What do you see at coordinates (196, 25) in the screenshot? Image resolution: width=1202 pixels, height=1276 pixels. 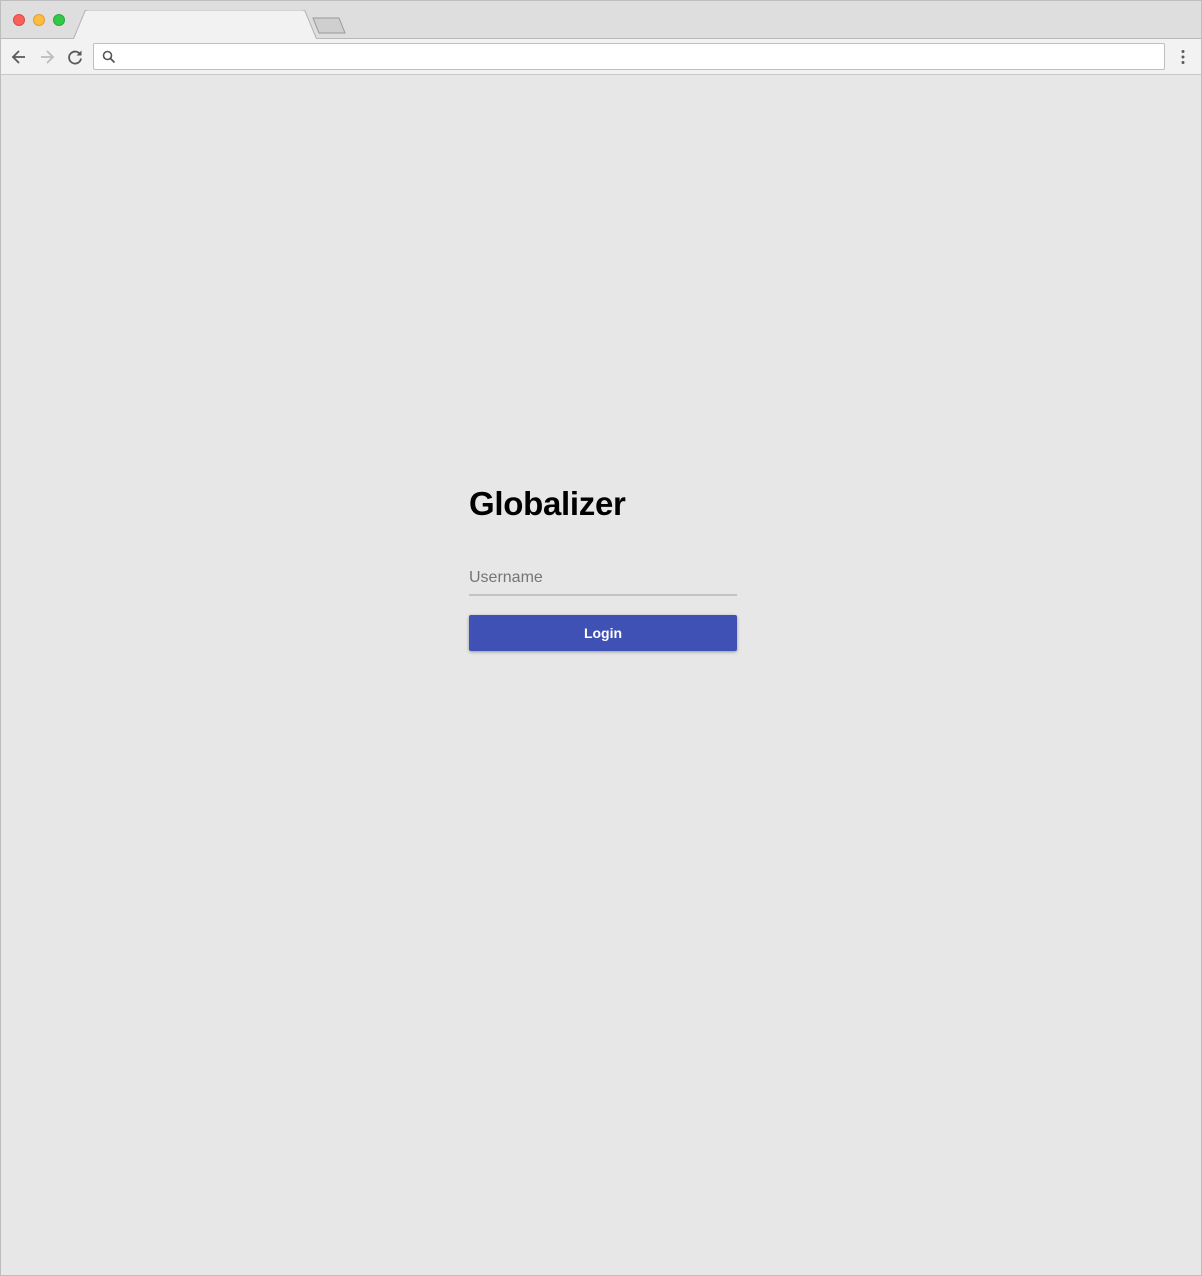 I see `tab-active` at bounding box center [196, 25].